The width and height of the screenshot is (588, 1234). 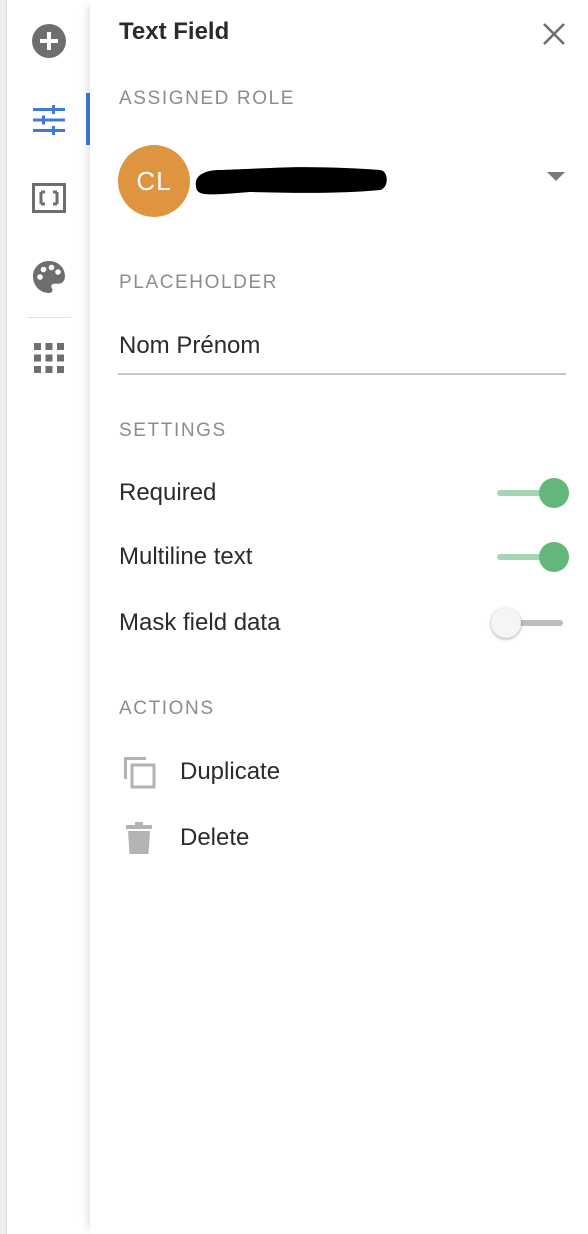 I want to click on close-button, so click(x=554, y=34).